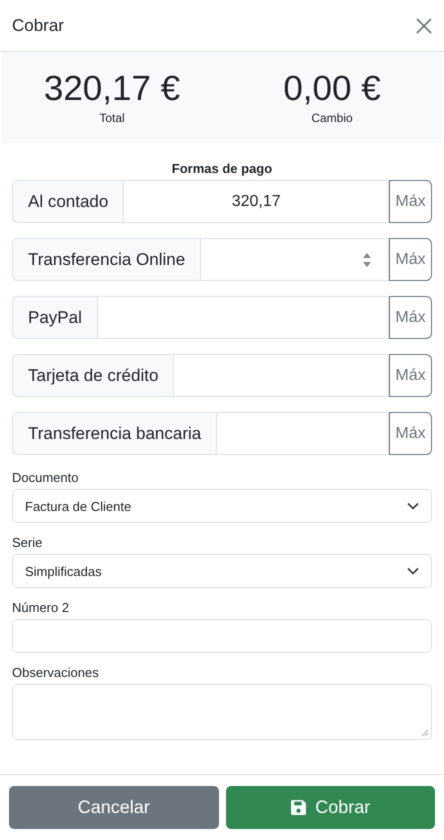 Image resolution: width=444 pixels, height=840 pixels. I want to click on amount-label: Cambio, so click(332, 118).